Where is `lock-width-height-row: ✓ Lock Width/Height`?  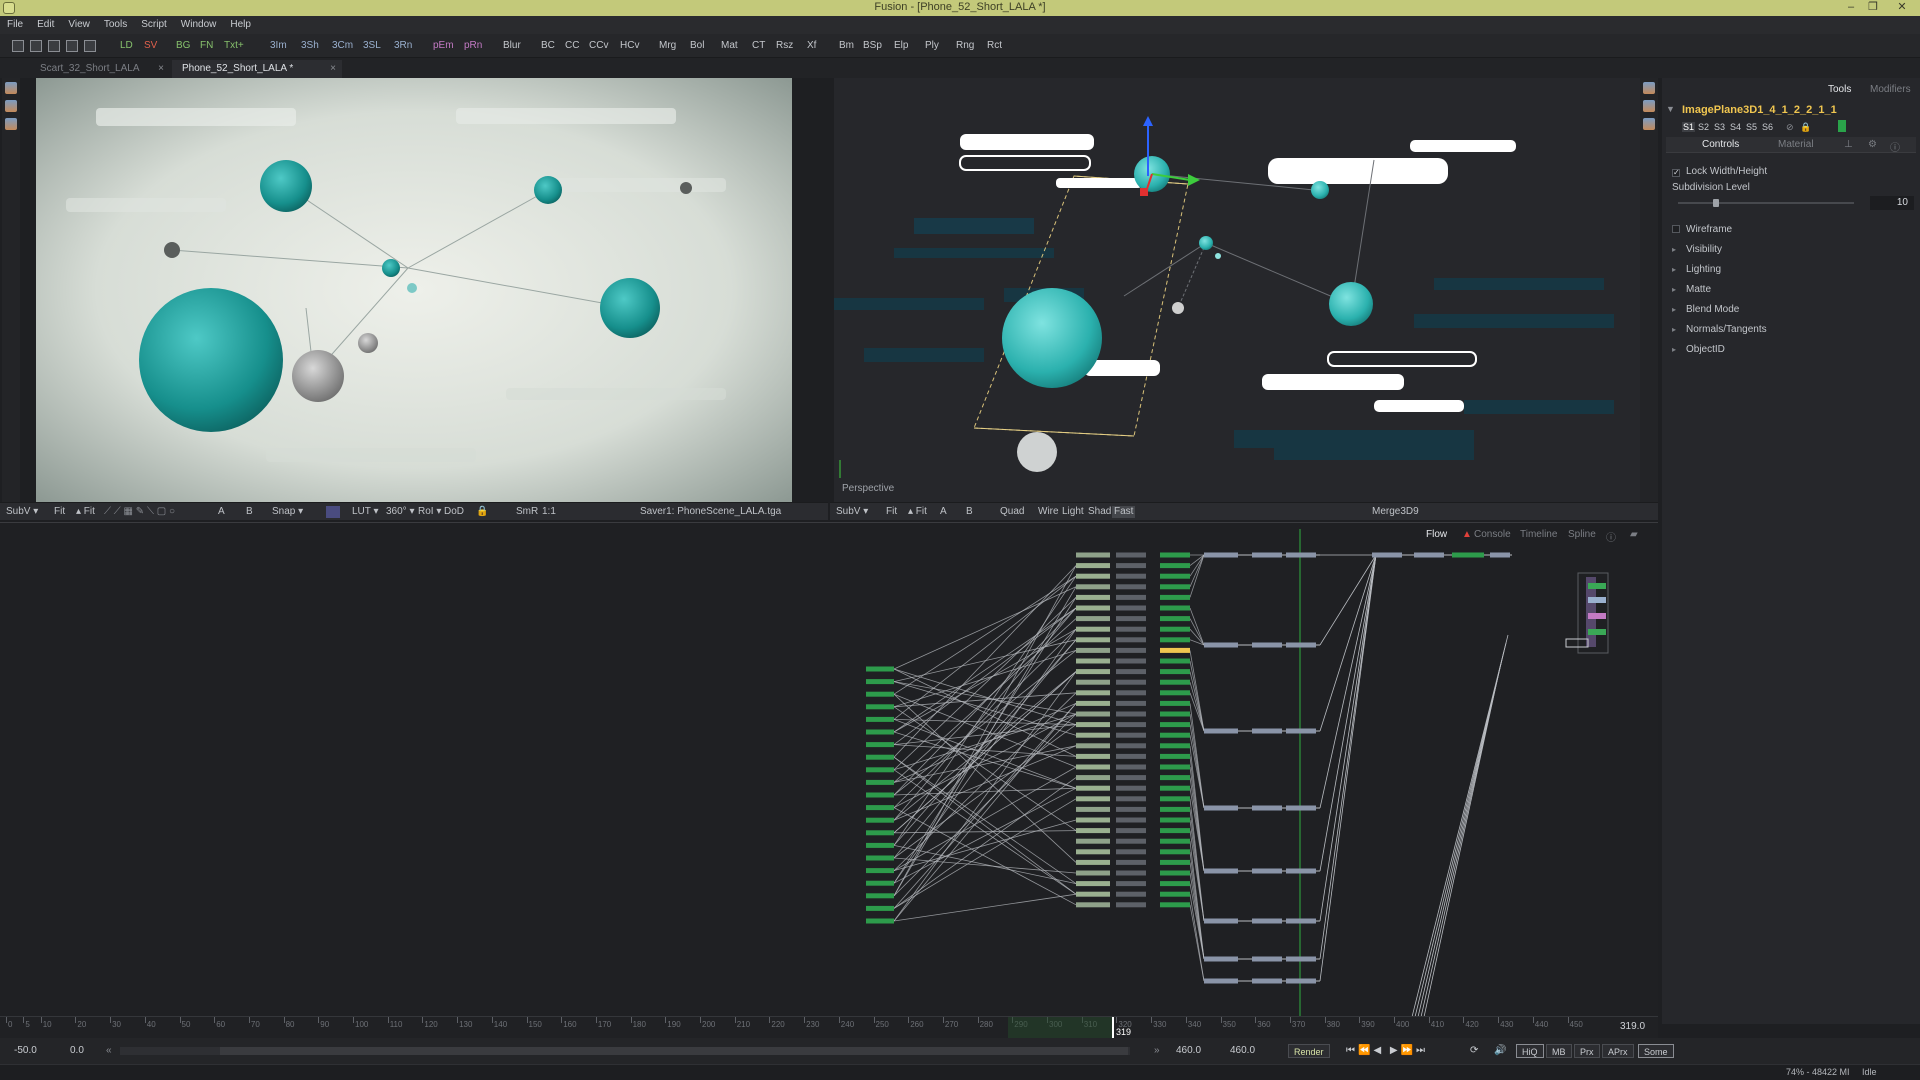
lock-width-height-row: ✓ Lock Width/Height is located at coordinates (1719, 171).